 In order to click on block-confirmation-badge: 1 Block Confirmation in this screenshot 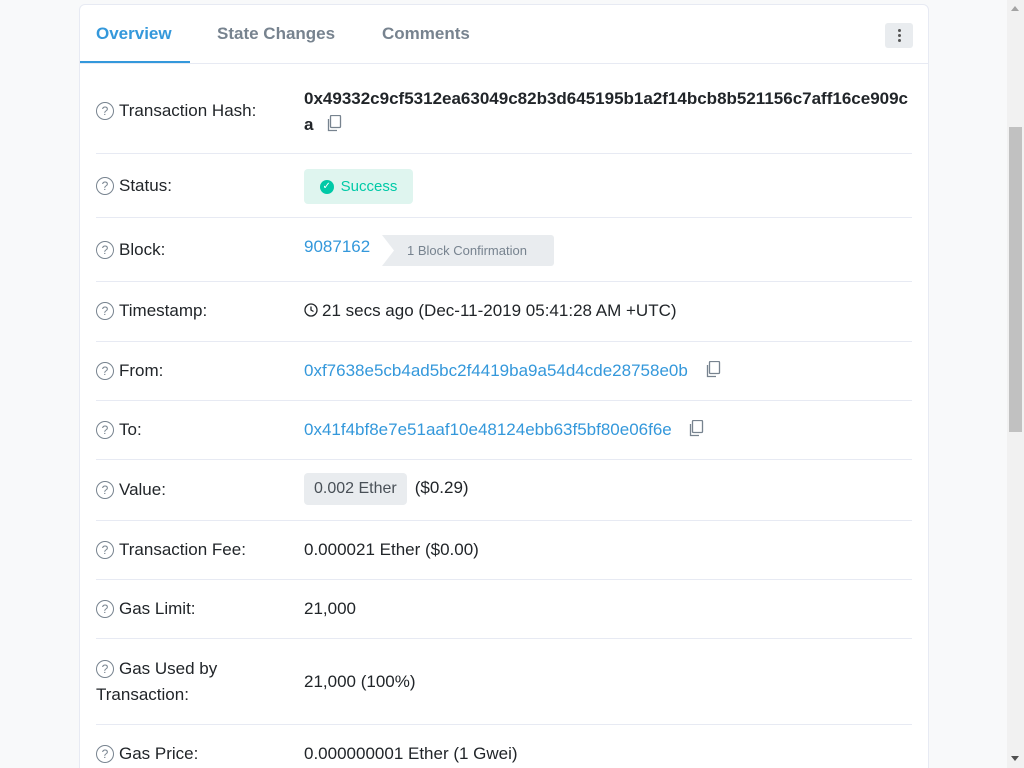, I will do `click(468, 250)`.